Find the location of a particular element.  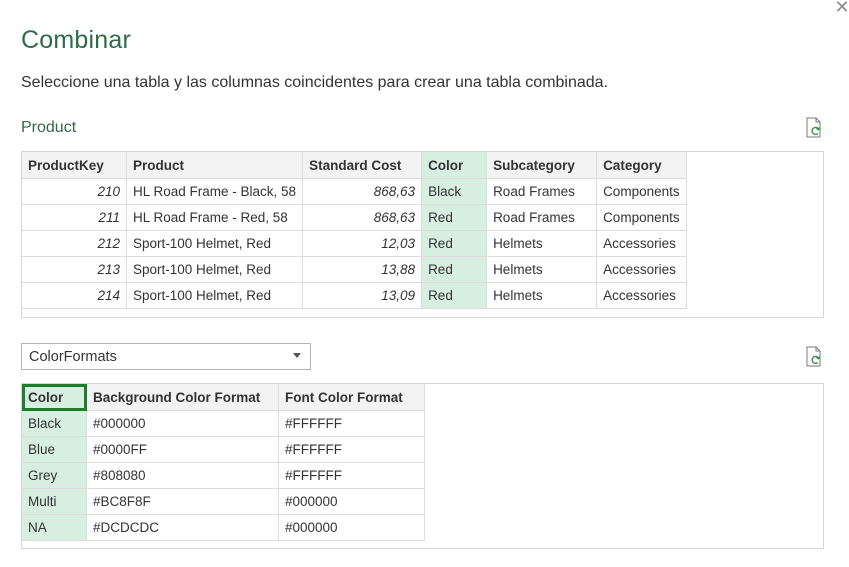

table-row: Black #000000 #FFFFFF is located at coordinates (223, 423).